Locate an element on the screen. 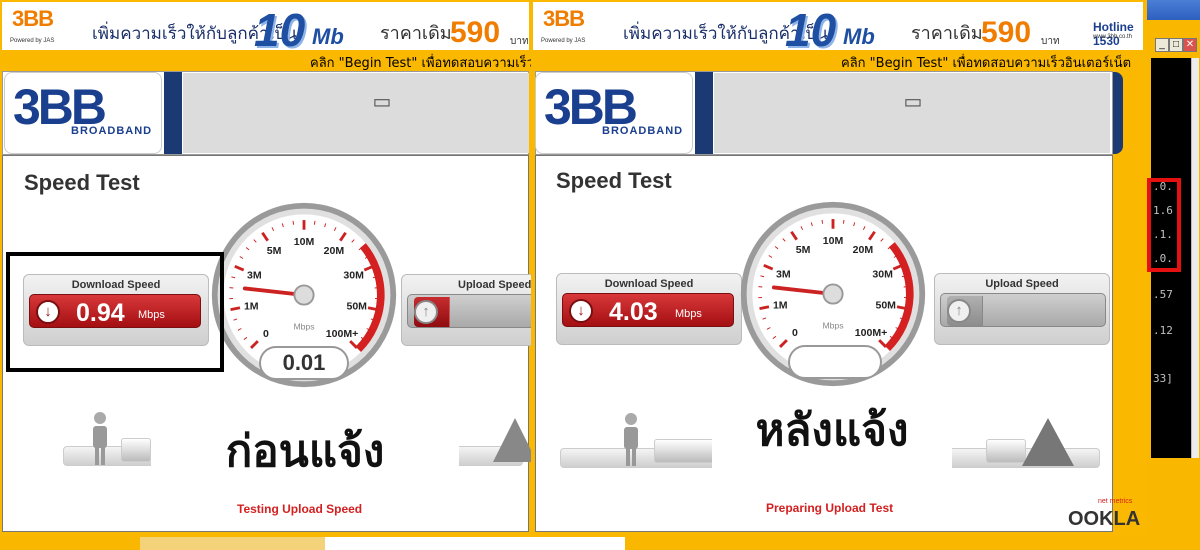 The image size is (1200, 550). console-line: .12 is located at coordinates (1163, 330).